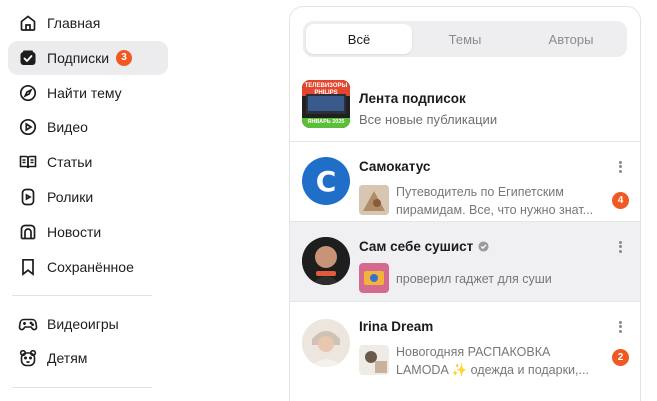  I want to click on sidebar-item-label: Сохранённое, so click(90, 266).